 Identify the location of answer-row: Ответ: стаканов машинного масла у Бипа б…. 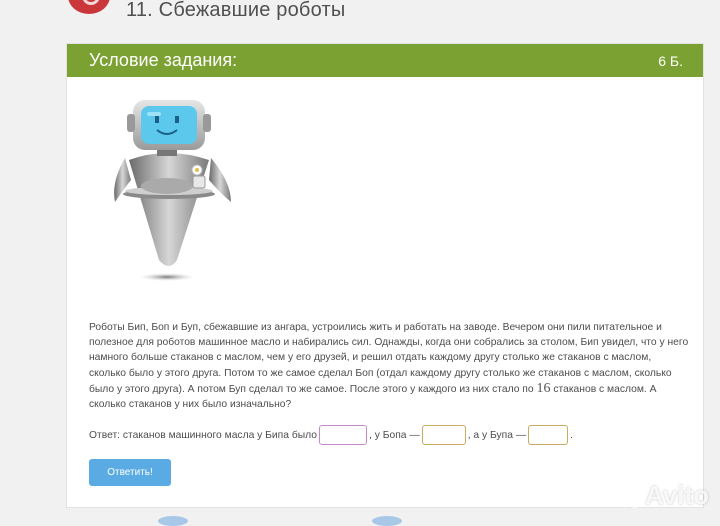
(331, 435).